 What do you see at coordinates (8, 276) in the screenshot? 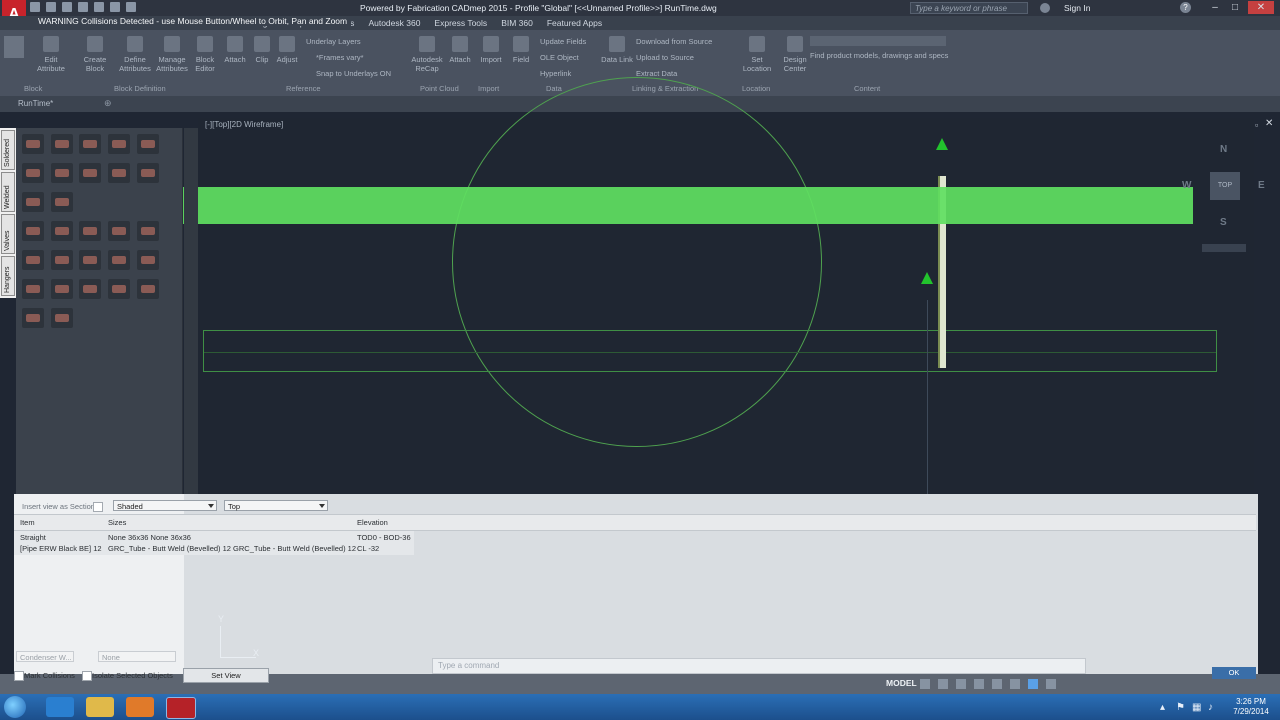
I see `tab-hangers: Hangers` at bounding box center [8, 276].